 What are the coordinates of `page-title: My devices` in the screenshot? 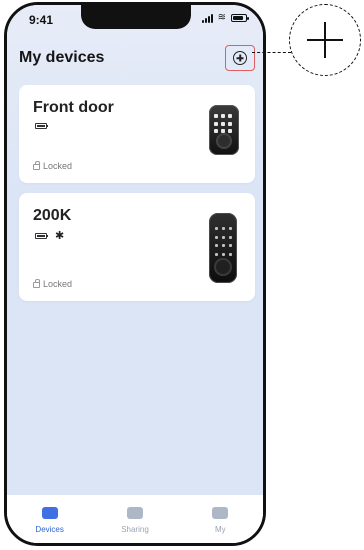 It's located at (62, 57).